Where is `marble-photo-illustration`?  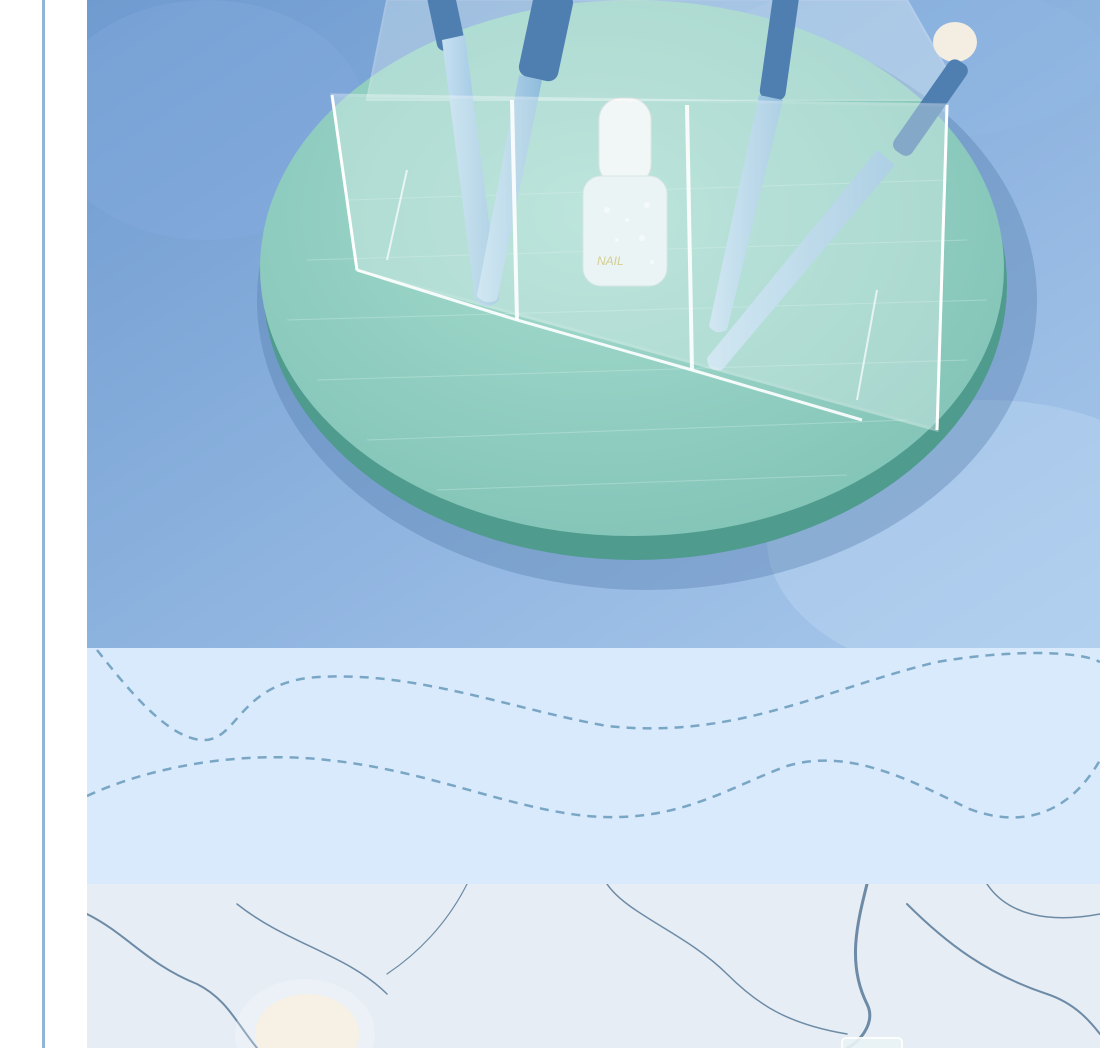
marble-photo-illustration is located at coordinates (593, 966).